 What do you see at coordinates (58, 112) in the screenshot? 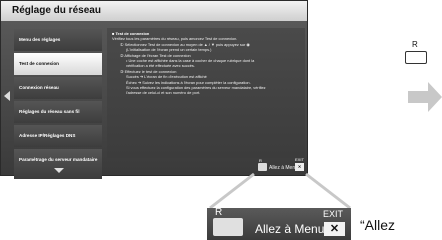
I see `menu-item-wireless-settings: Réglages du réseau sans fil` at bounding box center [58, 112].